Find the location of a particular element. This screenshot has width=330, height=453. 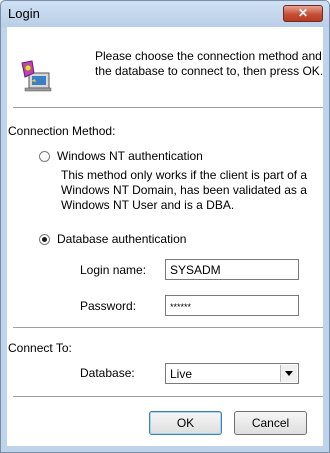

chevron-down-icon is located at coordinates (288, 373).